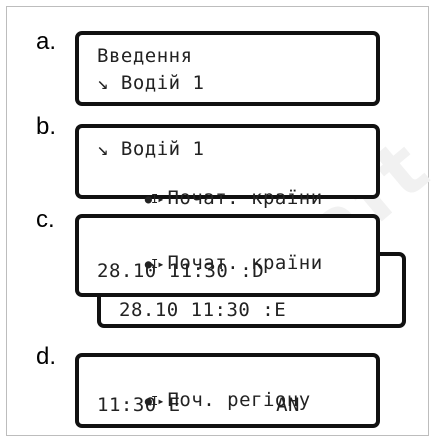 The height and width of the screenshot is (444, 437). I want to click on display-step-a: Введення ↘ Водій 1, so click(227, 68).